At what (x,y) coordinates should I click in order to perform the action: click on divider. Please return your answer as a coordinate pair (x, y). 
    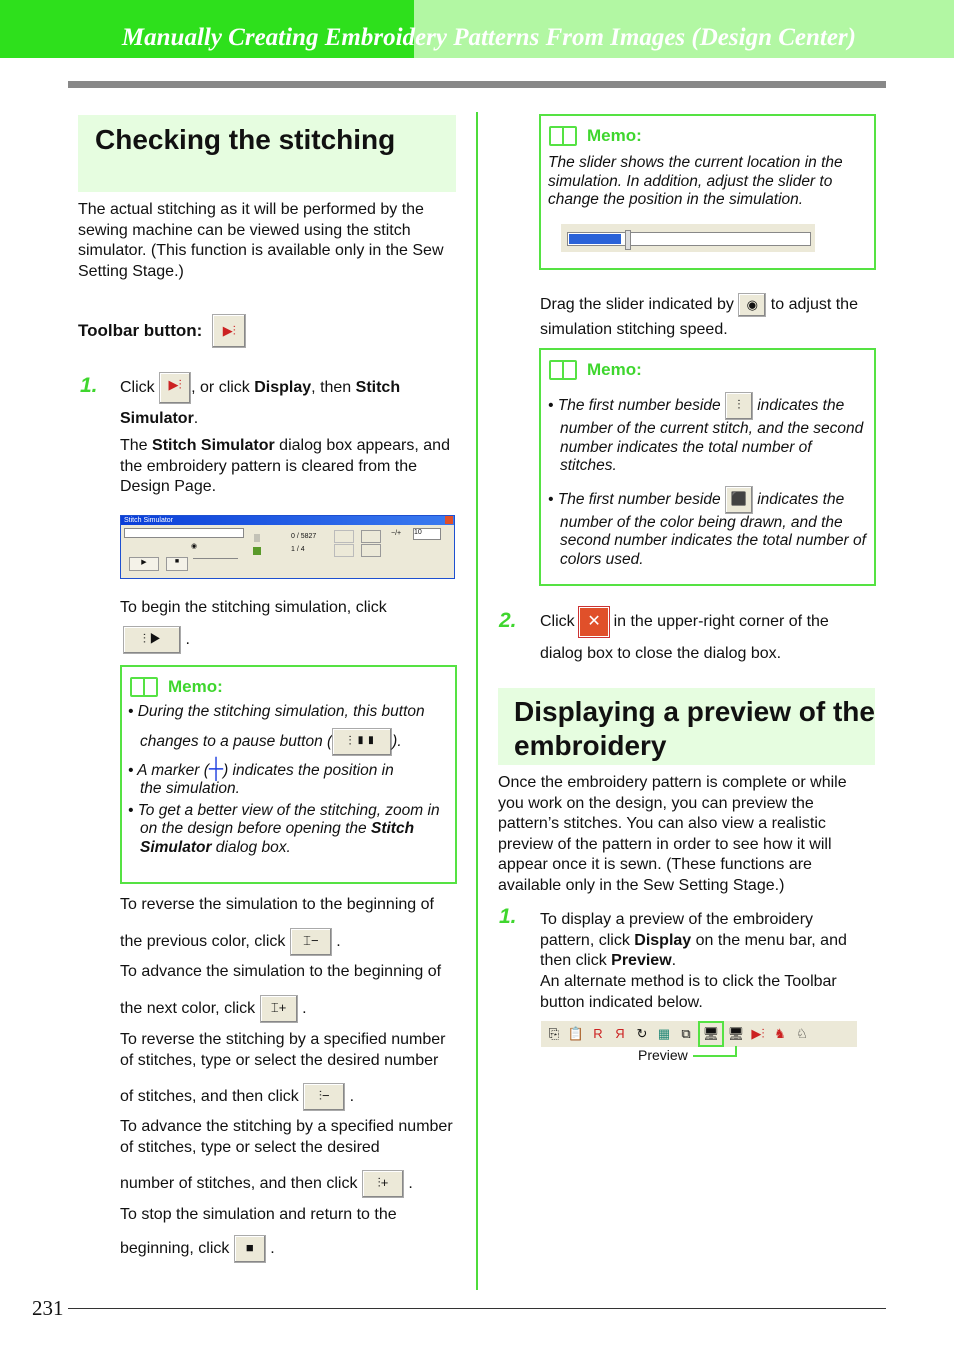
    Looking at the image, I should click on (477, 84).